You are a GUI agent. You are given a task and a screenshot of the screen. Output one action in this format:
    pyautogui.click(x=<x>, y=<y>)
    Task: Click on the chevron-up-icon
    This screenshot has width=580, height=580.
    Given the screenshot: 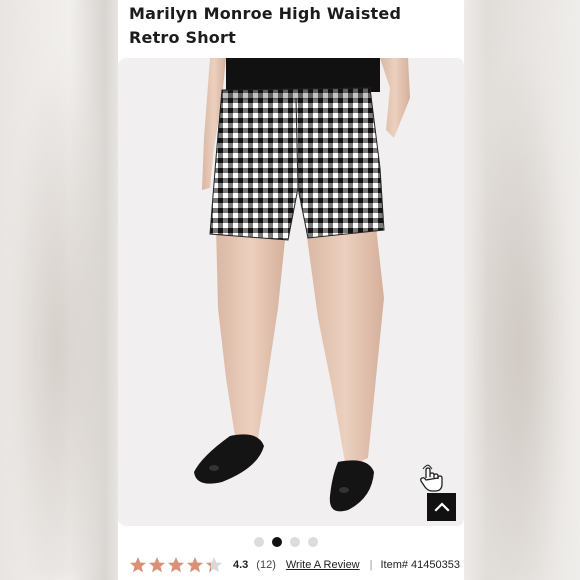 What is the action you would take?
    pyautogui.click(x=441, y=507)
    